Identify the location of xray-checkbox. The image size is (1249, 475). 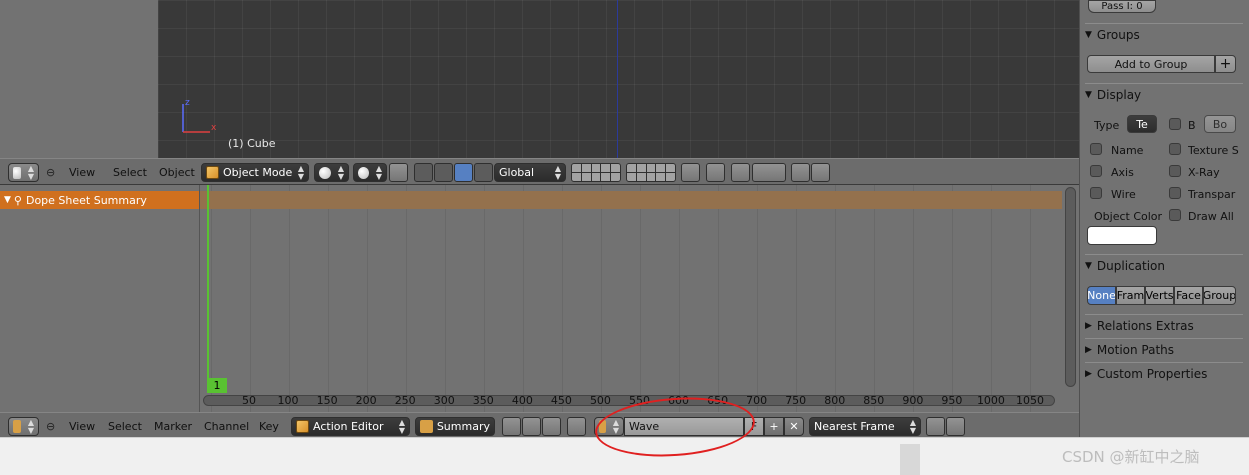
(1175, 171).